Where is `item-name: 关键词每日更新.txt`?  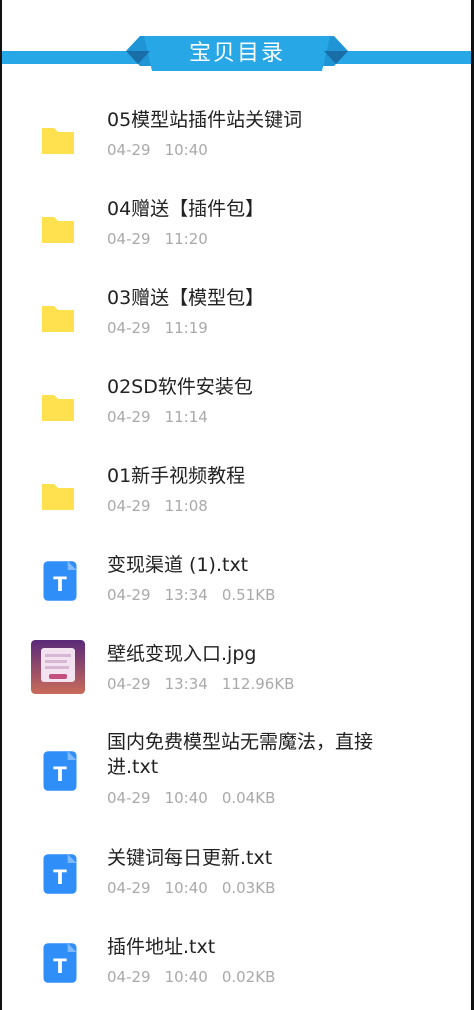
item-name: 关键词每日更新.txt is located at coordinates (190, 858).